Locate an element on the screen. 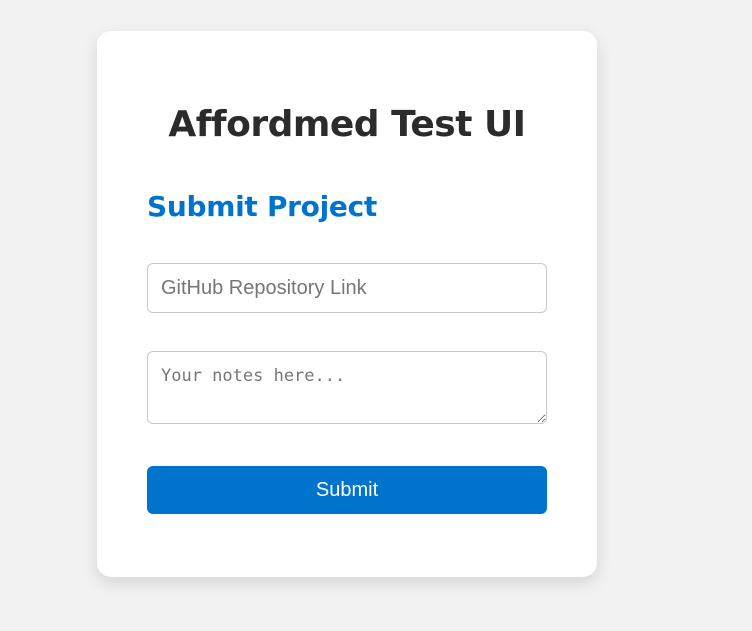  submit-button: Submit is located at coordinates (347, 490).